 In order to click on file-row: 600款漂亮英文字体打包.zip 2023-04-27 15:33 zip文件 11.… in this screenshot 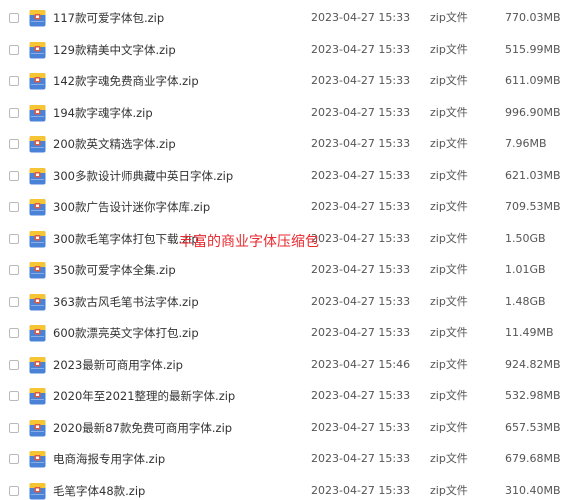, I will do `click(286, 334)`.